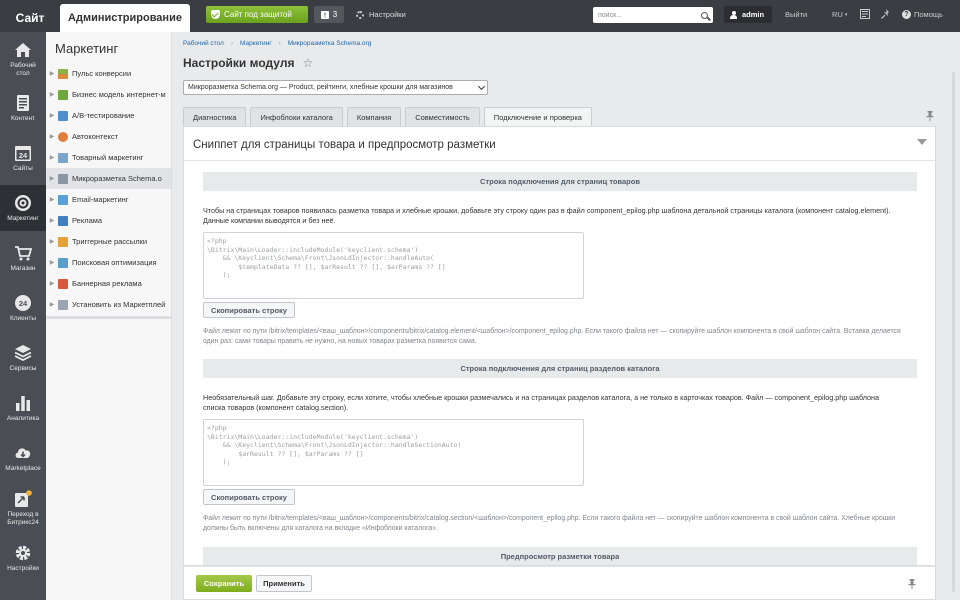  Describe the element at coordinates (257, 14) in the screenshot. I see `site-secure-button: Сайт под защитой` at that location.